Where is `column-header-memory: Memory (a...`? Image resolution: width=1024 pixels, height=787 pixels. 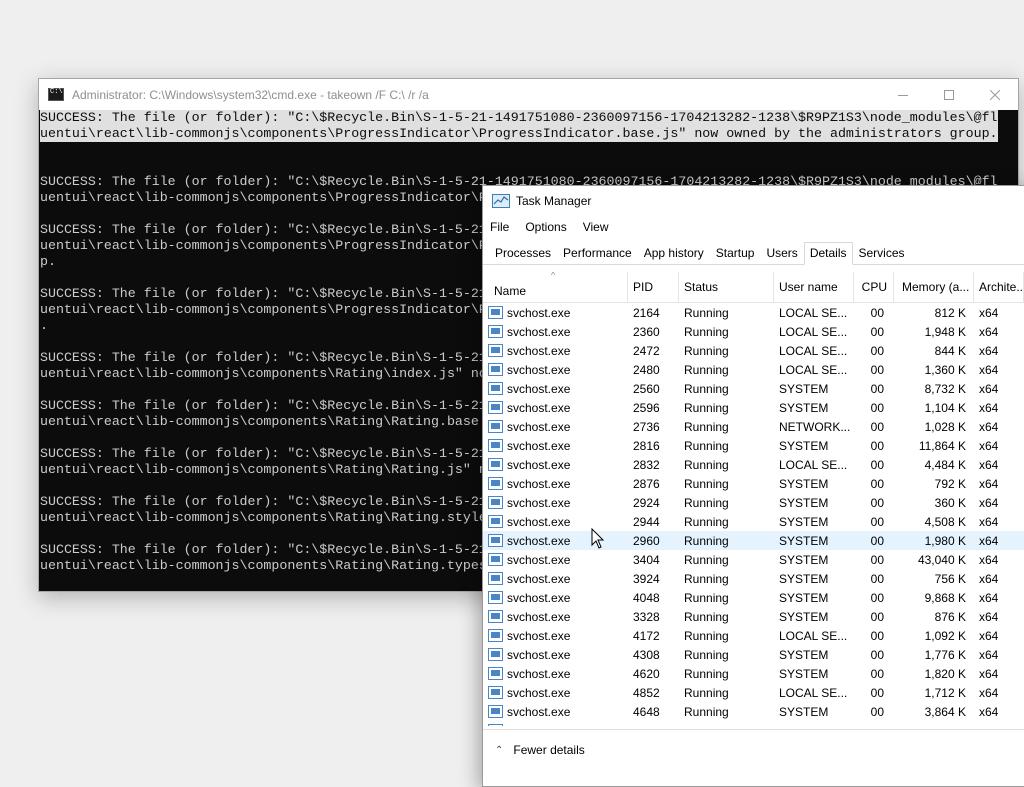 column-header-memory: Memory (a... is located at coordinates (934, 287).